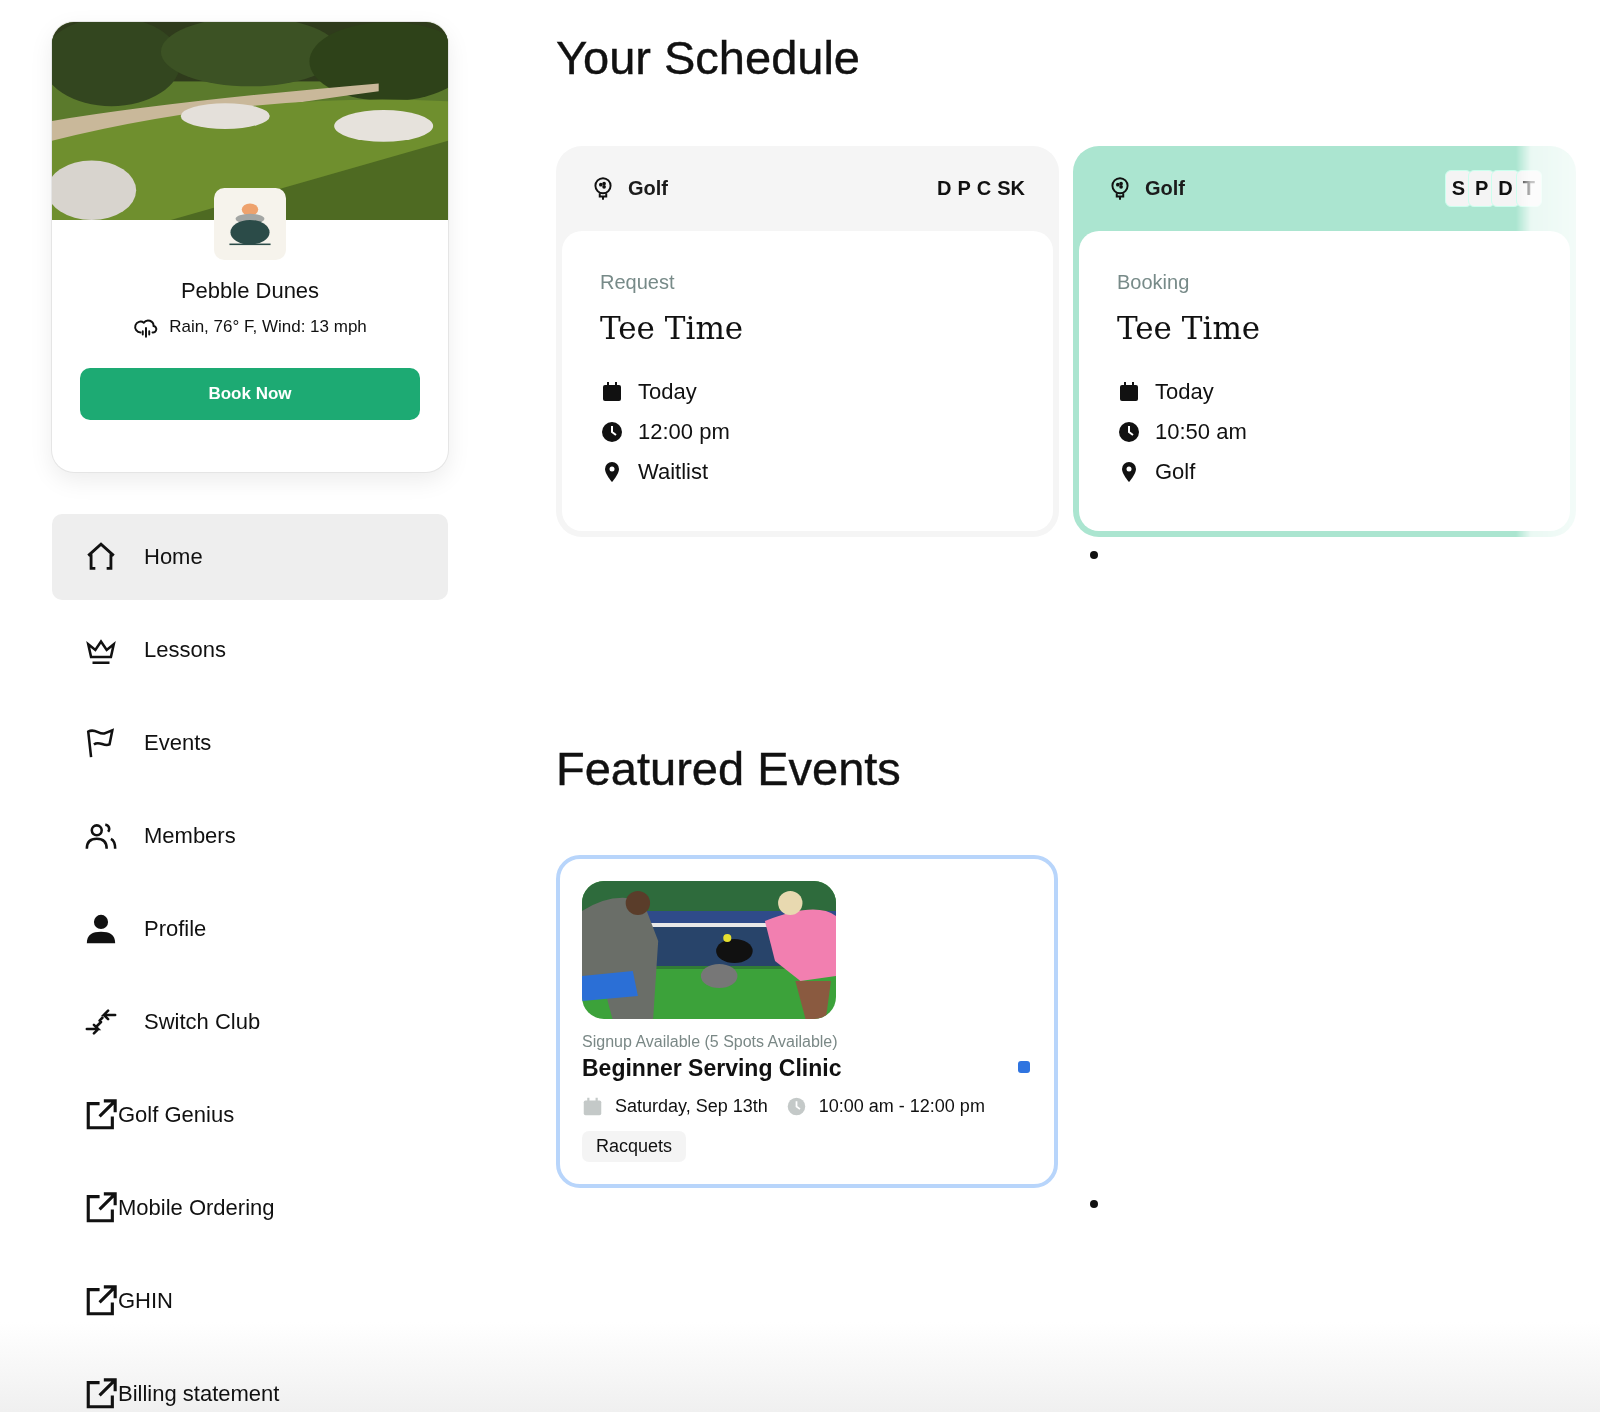  What do you see at coordinates (1324, 341) in the screenshot?
I see `schedule-card: Golf S P D T Booking Tee Time Today 10:50 am Golf` at bounding box center [1324, 341].